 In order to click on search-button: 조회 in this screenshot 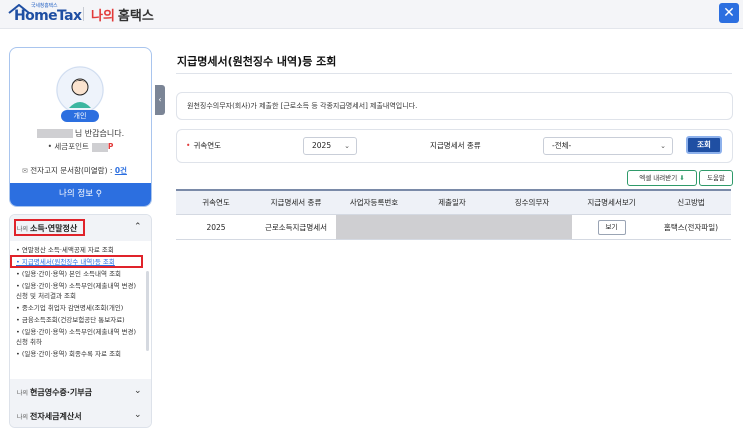, I will do `click(704, 145)`.